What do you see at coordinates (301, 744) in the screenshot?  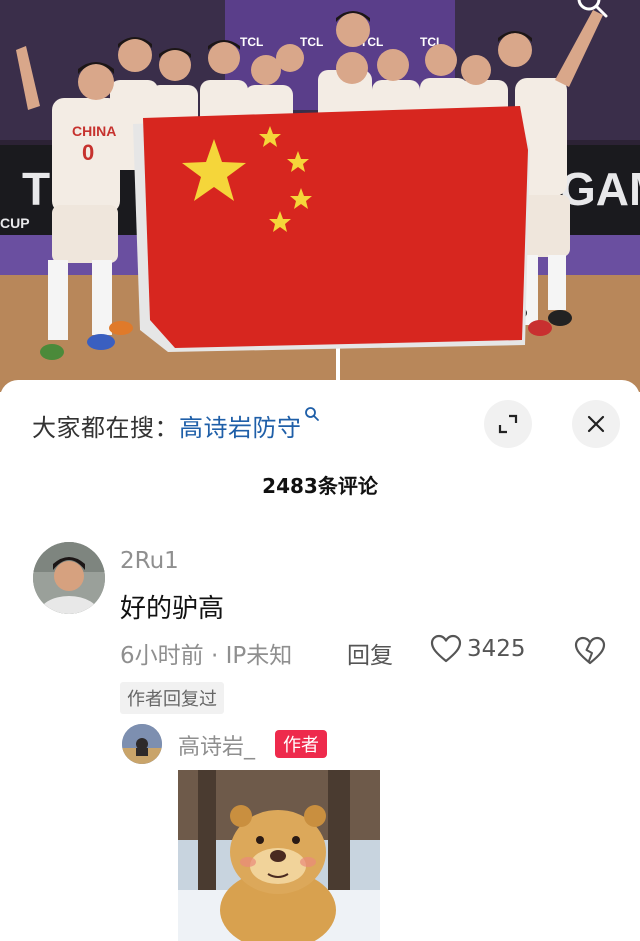 I see `author-badge: 作者` at bounding box center [301, 744].